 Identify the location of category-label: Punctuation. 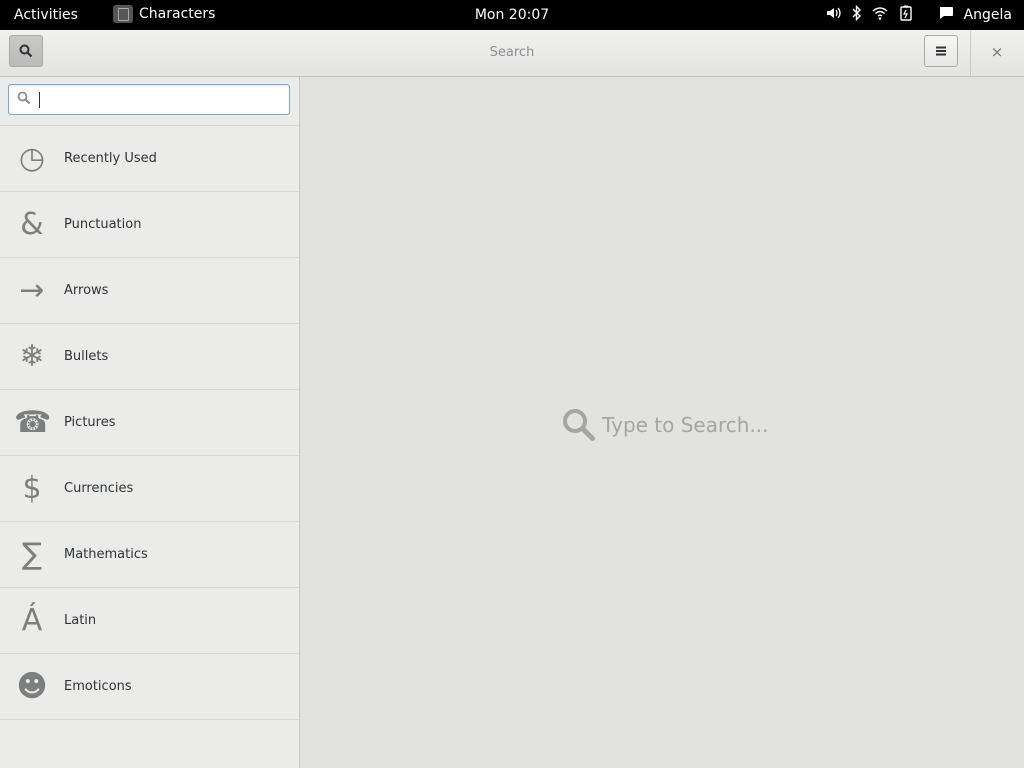
(103, 224).